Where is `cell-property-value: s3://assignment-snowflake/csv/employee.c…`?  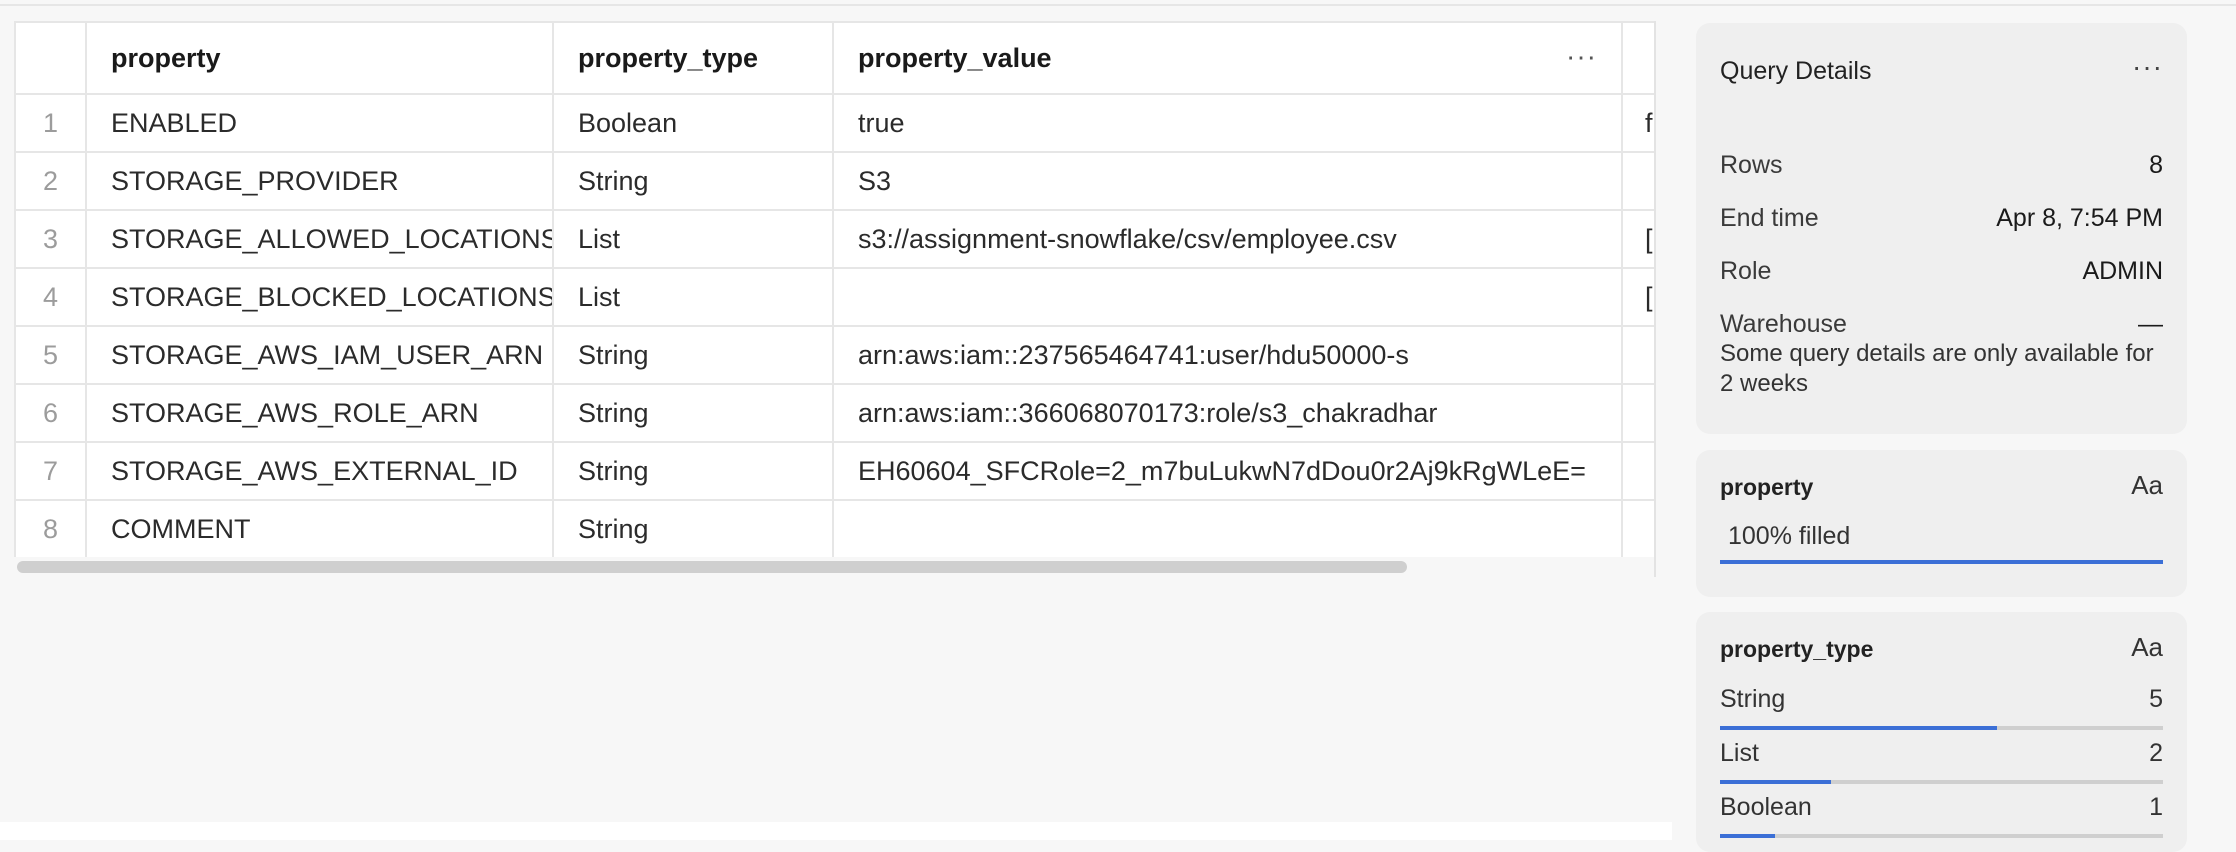
cell-property-value: s3://assignment-snowflake/csv/employee.c… is located at coordinates (1228, 240).